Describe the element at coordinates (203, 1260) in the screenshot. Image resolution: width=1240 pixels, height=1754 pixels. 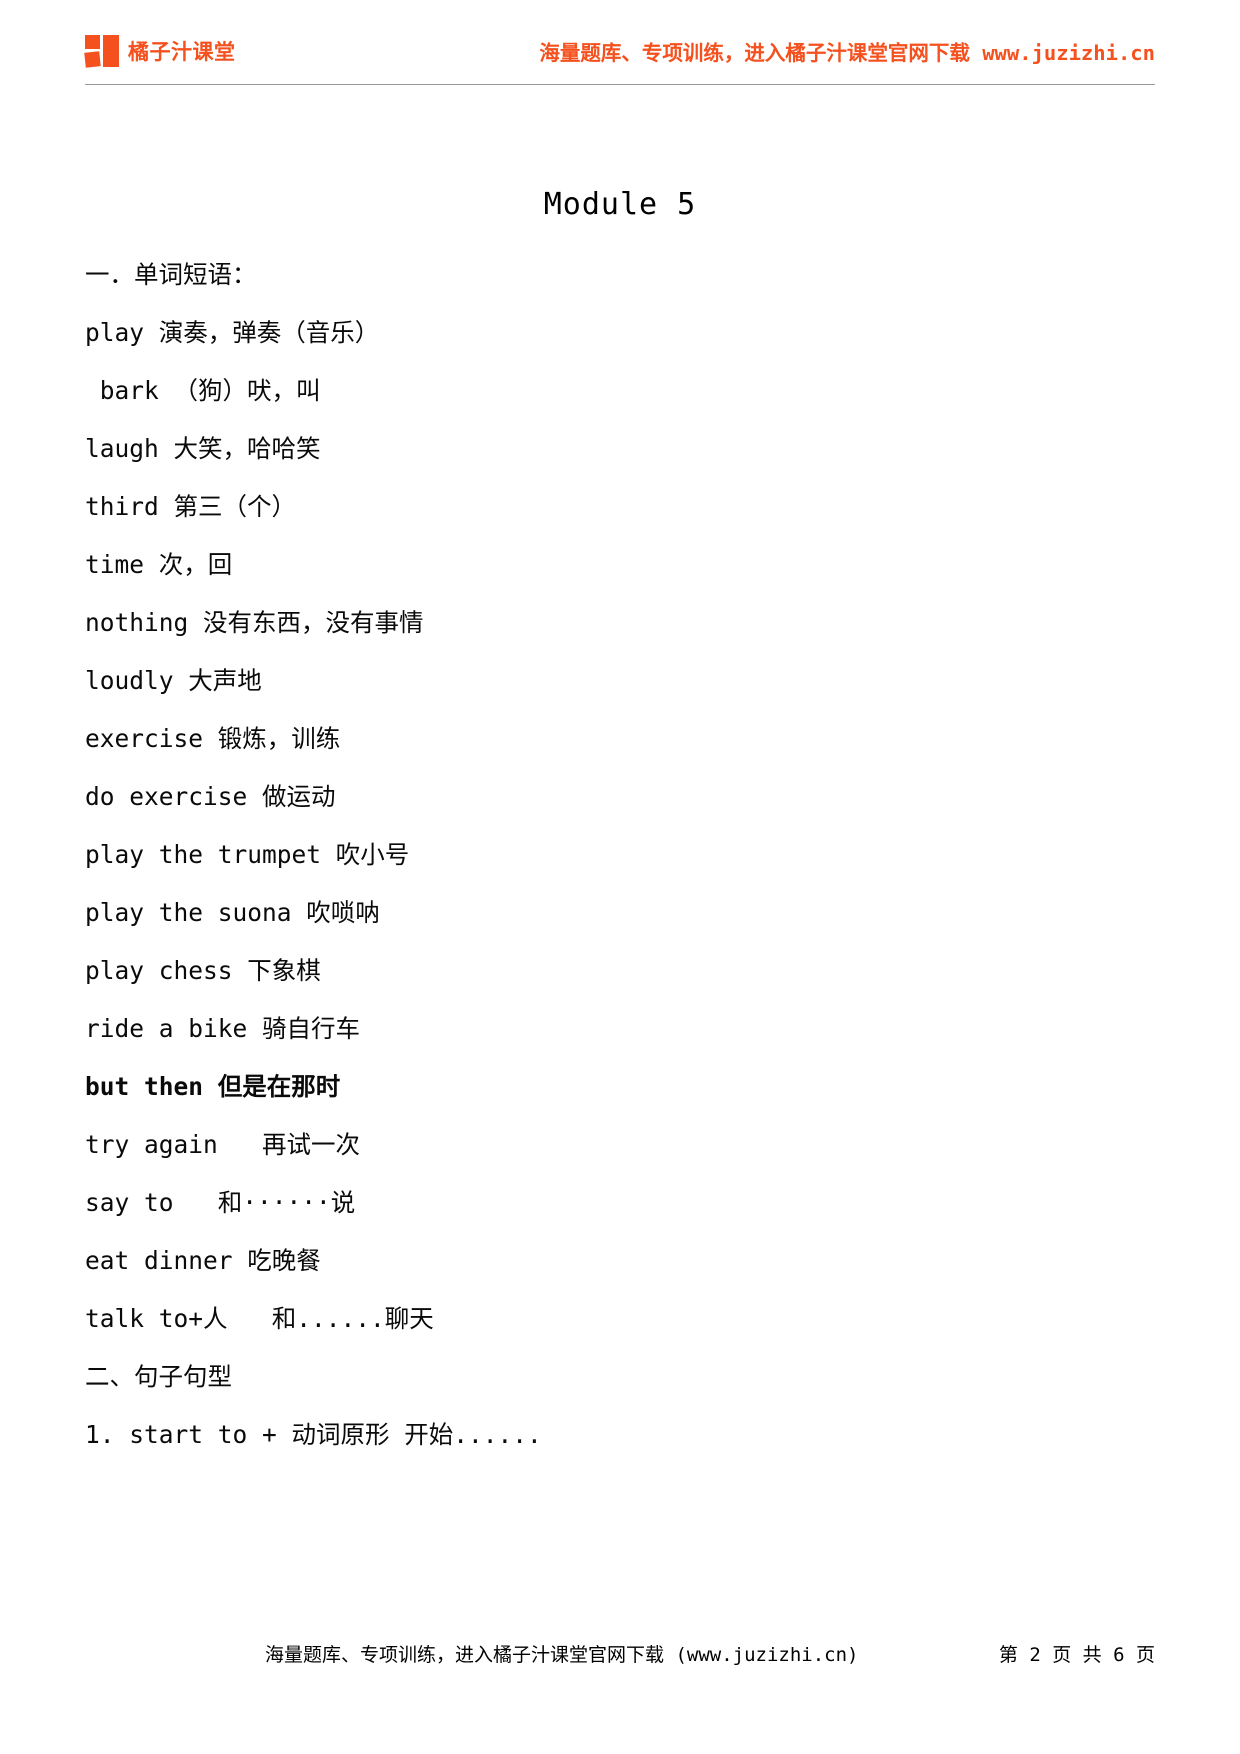
I see `content-line: eat dinner 吃晚餐` at that location.